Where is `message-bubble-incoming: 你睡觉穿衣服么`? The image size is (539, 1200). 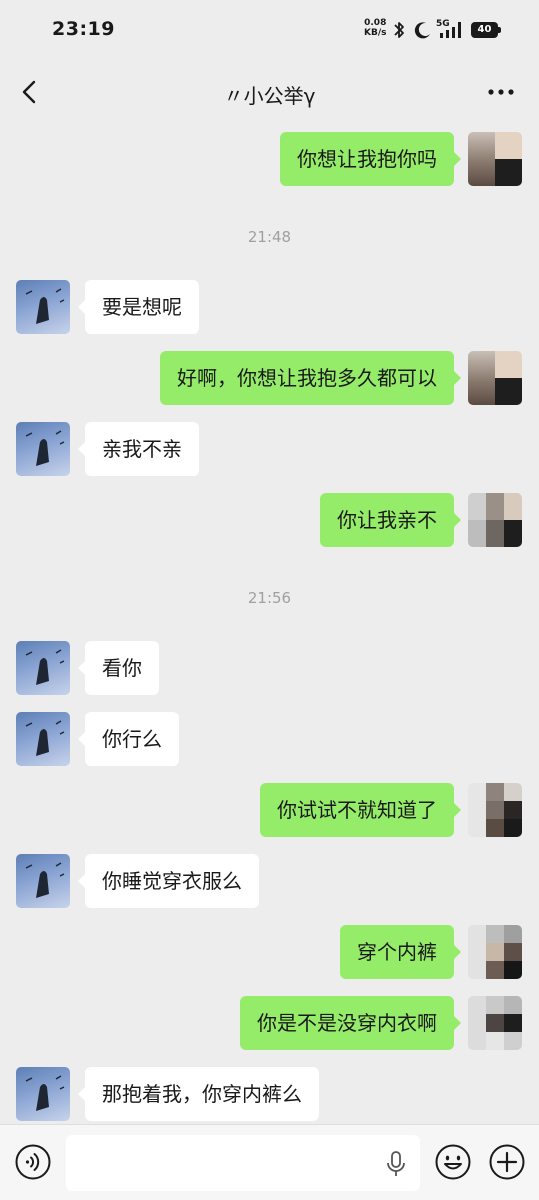 message-bubble-incoming: 你睡觉穿衣服么 is located at coordinates (168, 881).